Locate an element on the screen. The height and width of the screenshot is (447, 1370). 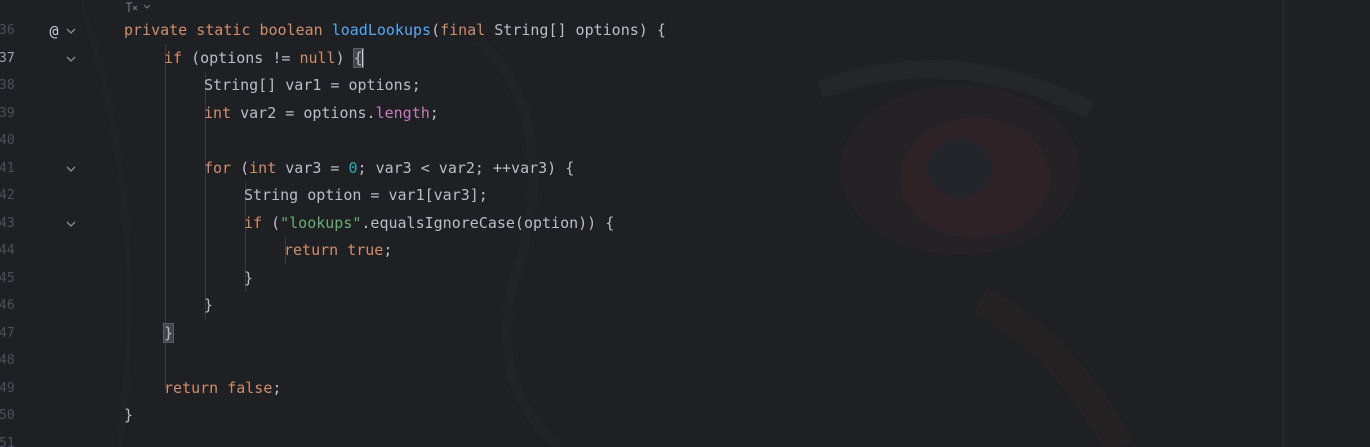
gutter-line: 45 is located at coordinates (41, 279).